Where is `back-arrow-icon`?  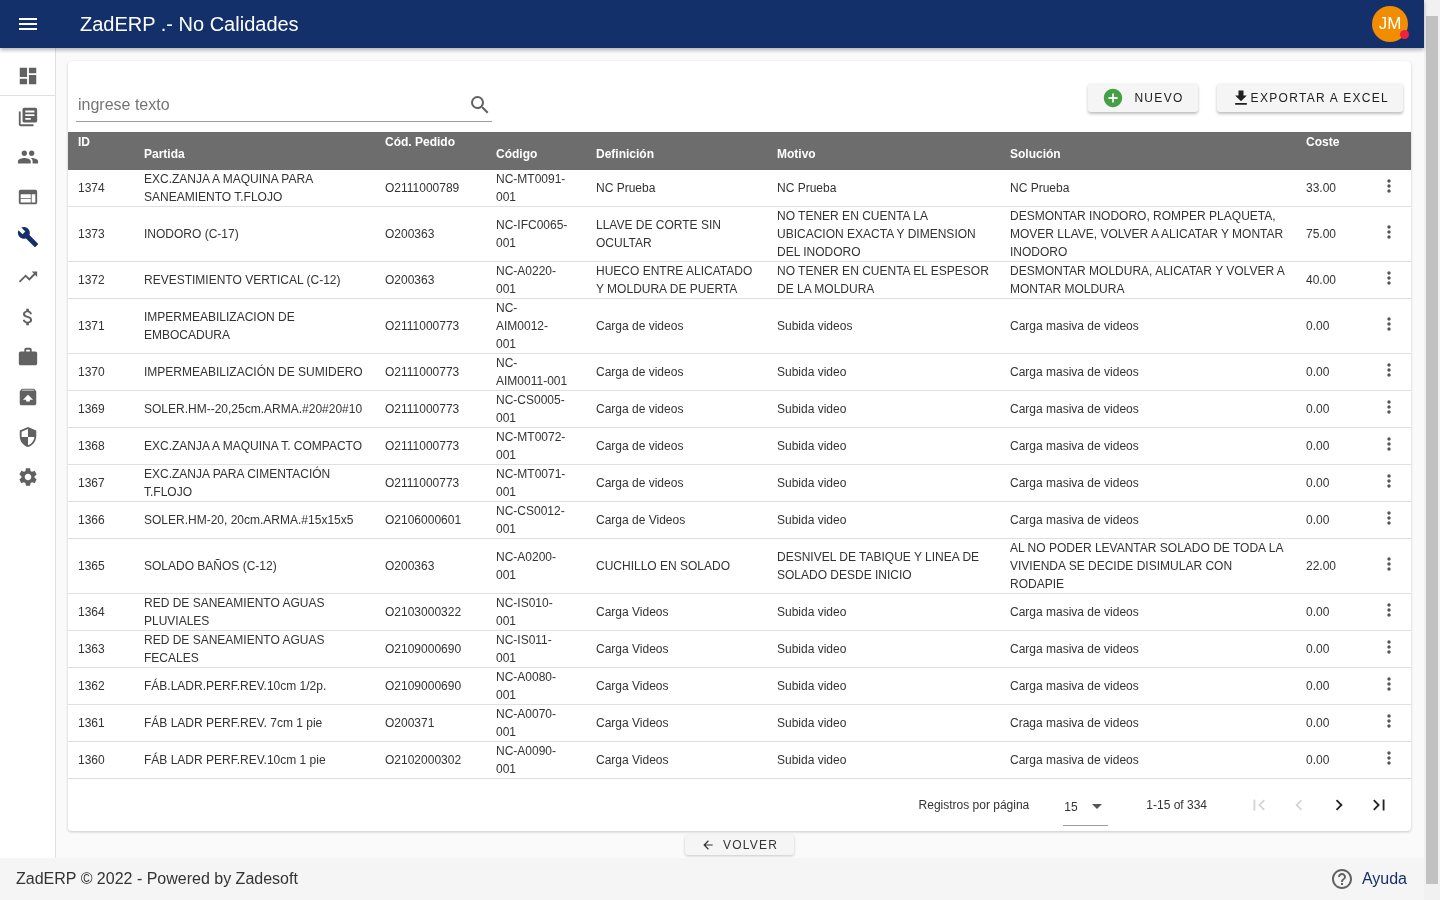
back-arrow-icon is located at coordinates (708, 845).